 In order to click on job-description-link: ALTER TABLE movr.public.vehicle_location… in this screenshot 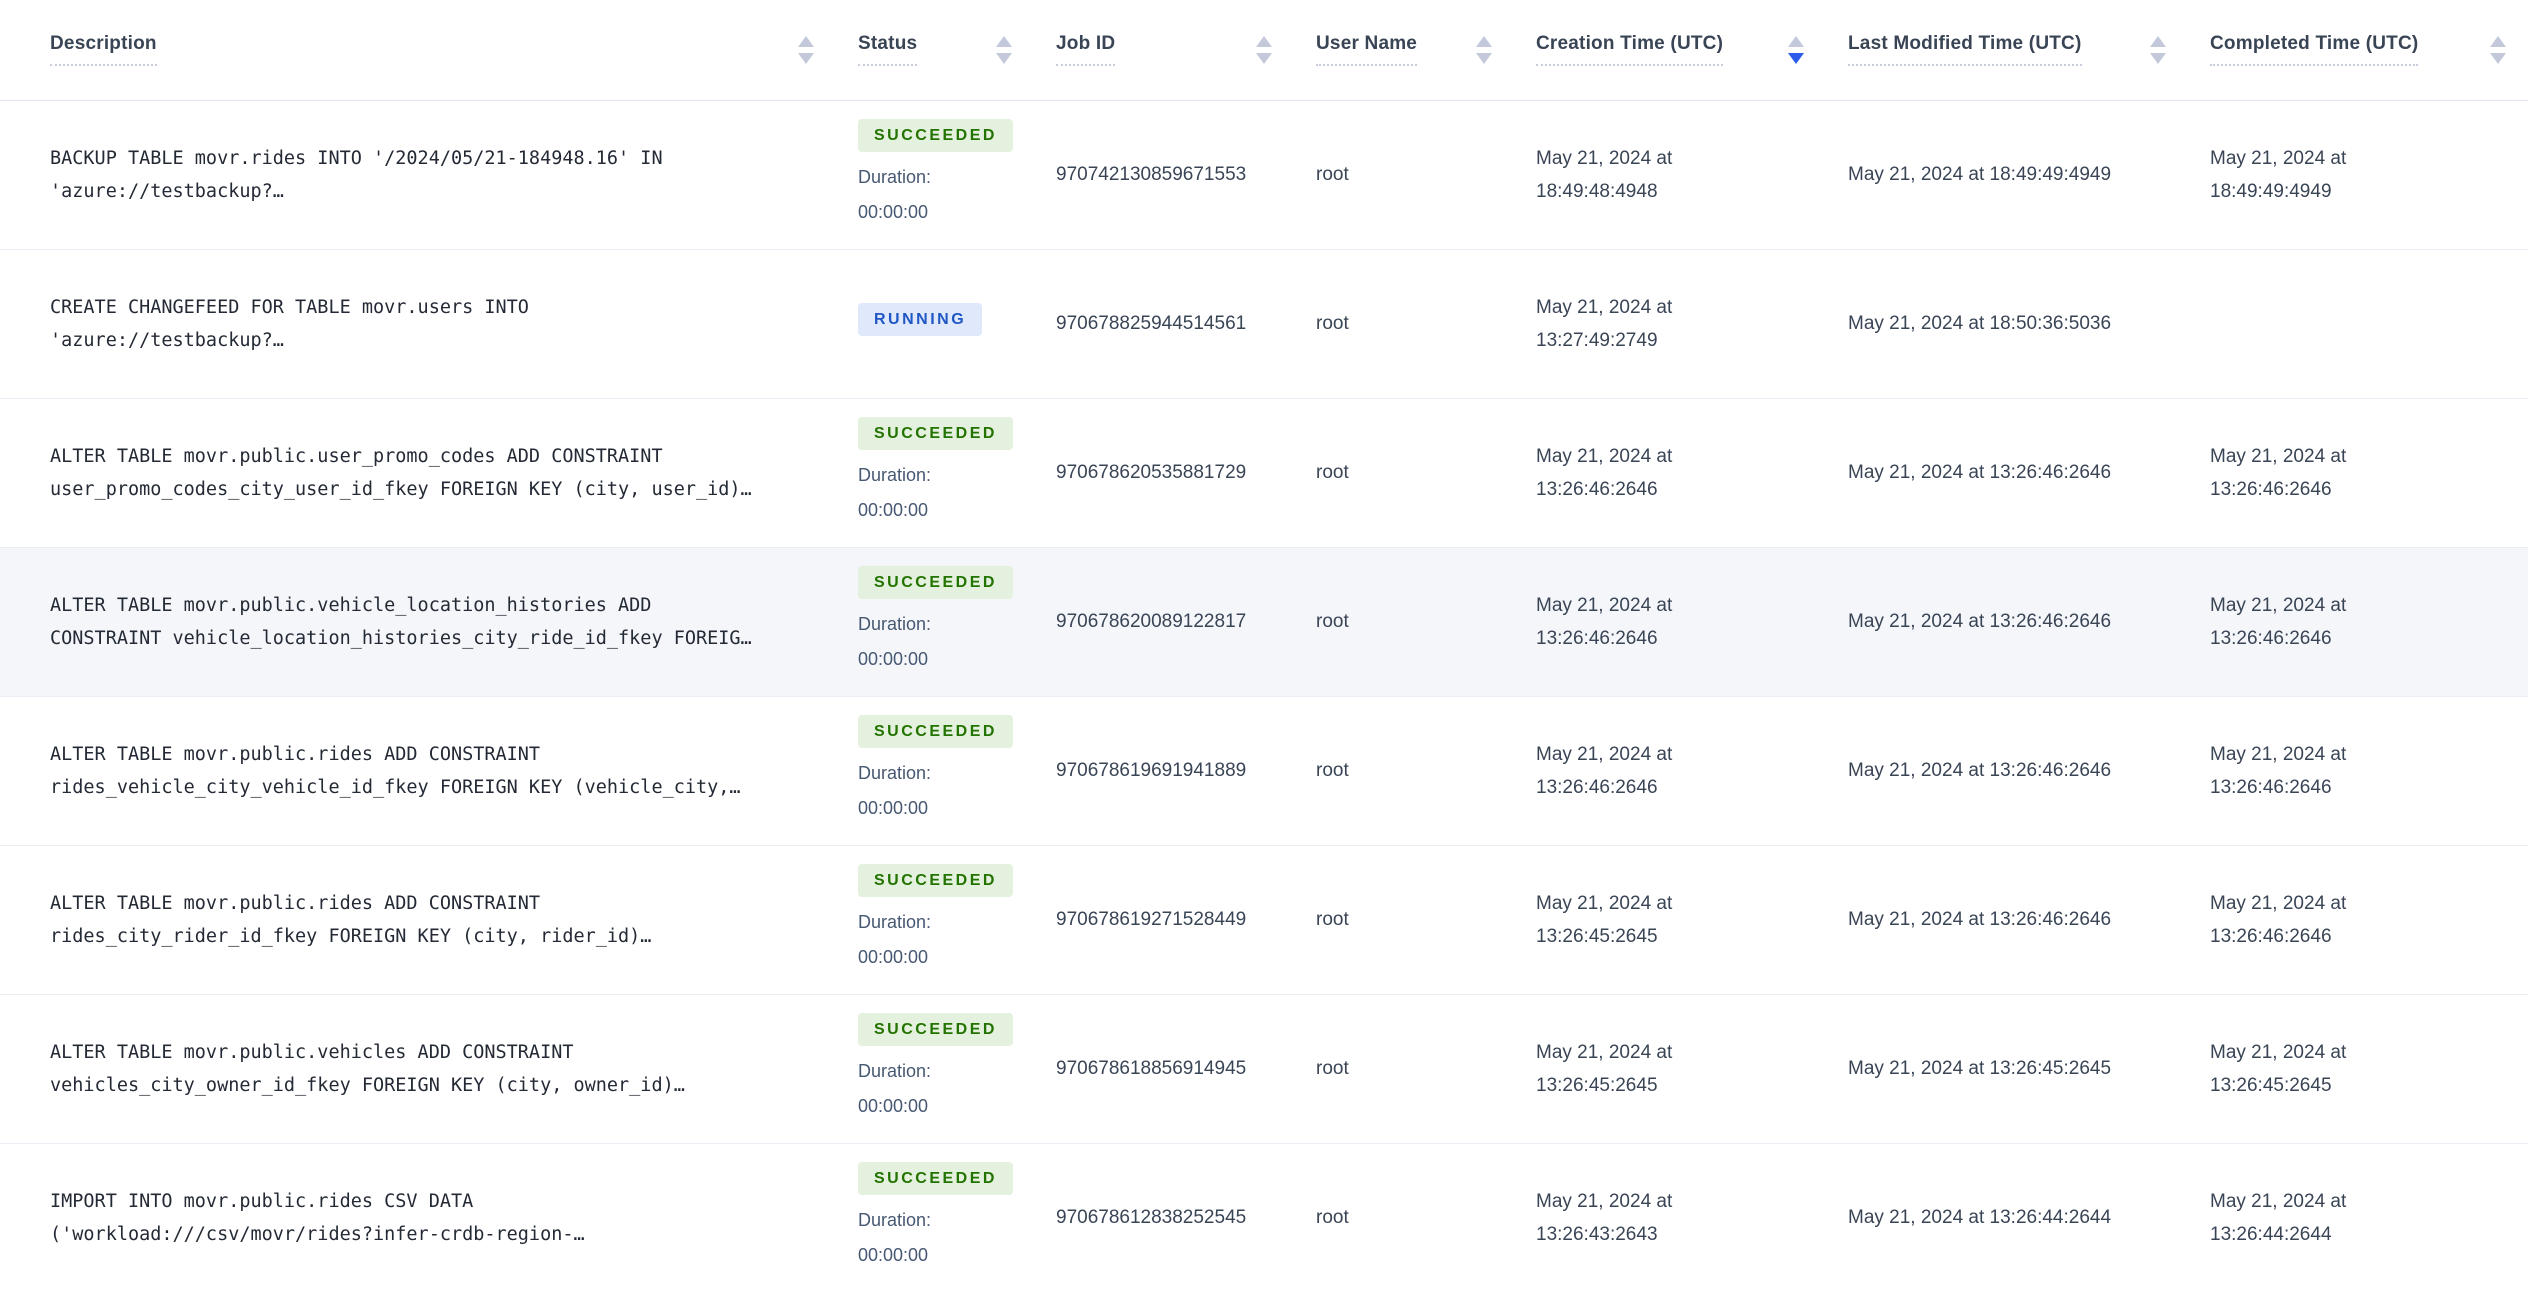, I will do `click(401, 622)`.